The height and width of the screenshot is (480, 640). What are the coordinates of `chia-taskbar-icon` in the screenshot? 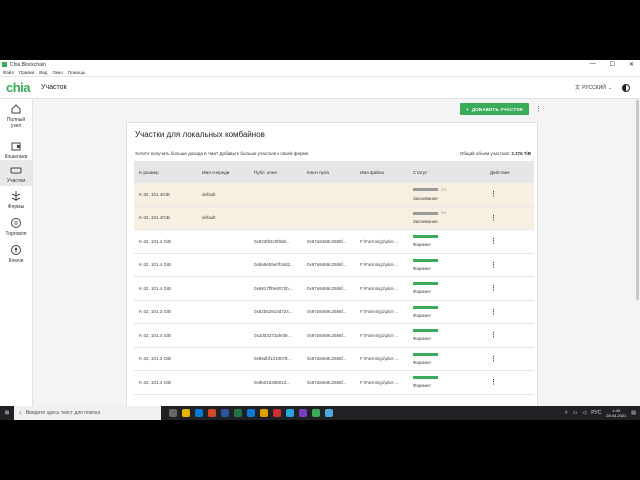 It's located at (316, 413).